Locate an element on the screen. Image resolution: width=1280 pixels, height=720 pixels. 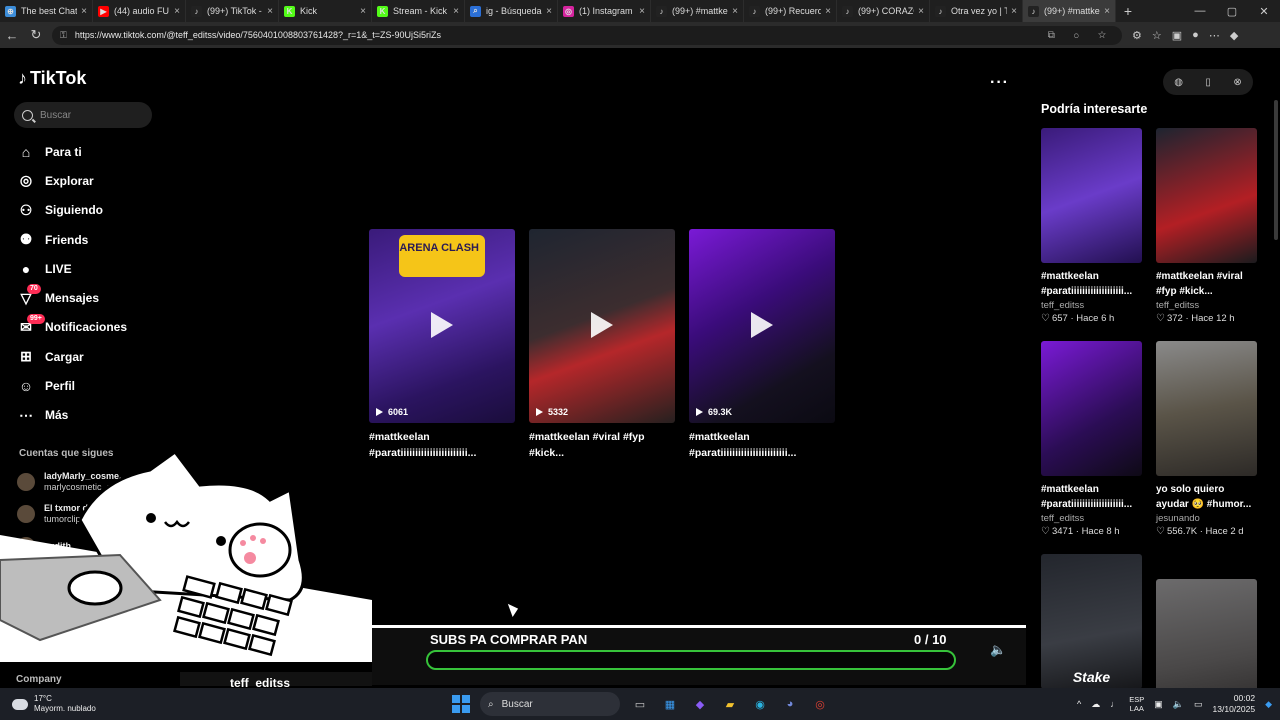
browser-tab: ▶ (44) audio FU × is located at coordinates (139, 11).